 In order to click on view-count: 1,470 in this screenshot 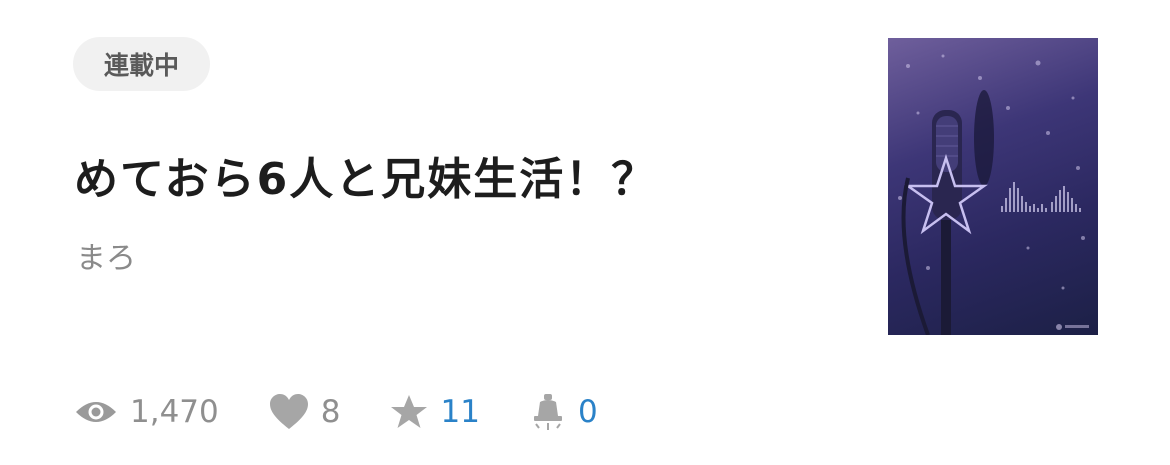, I will do `click(146, 412)`.